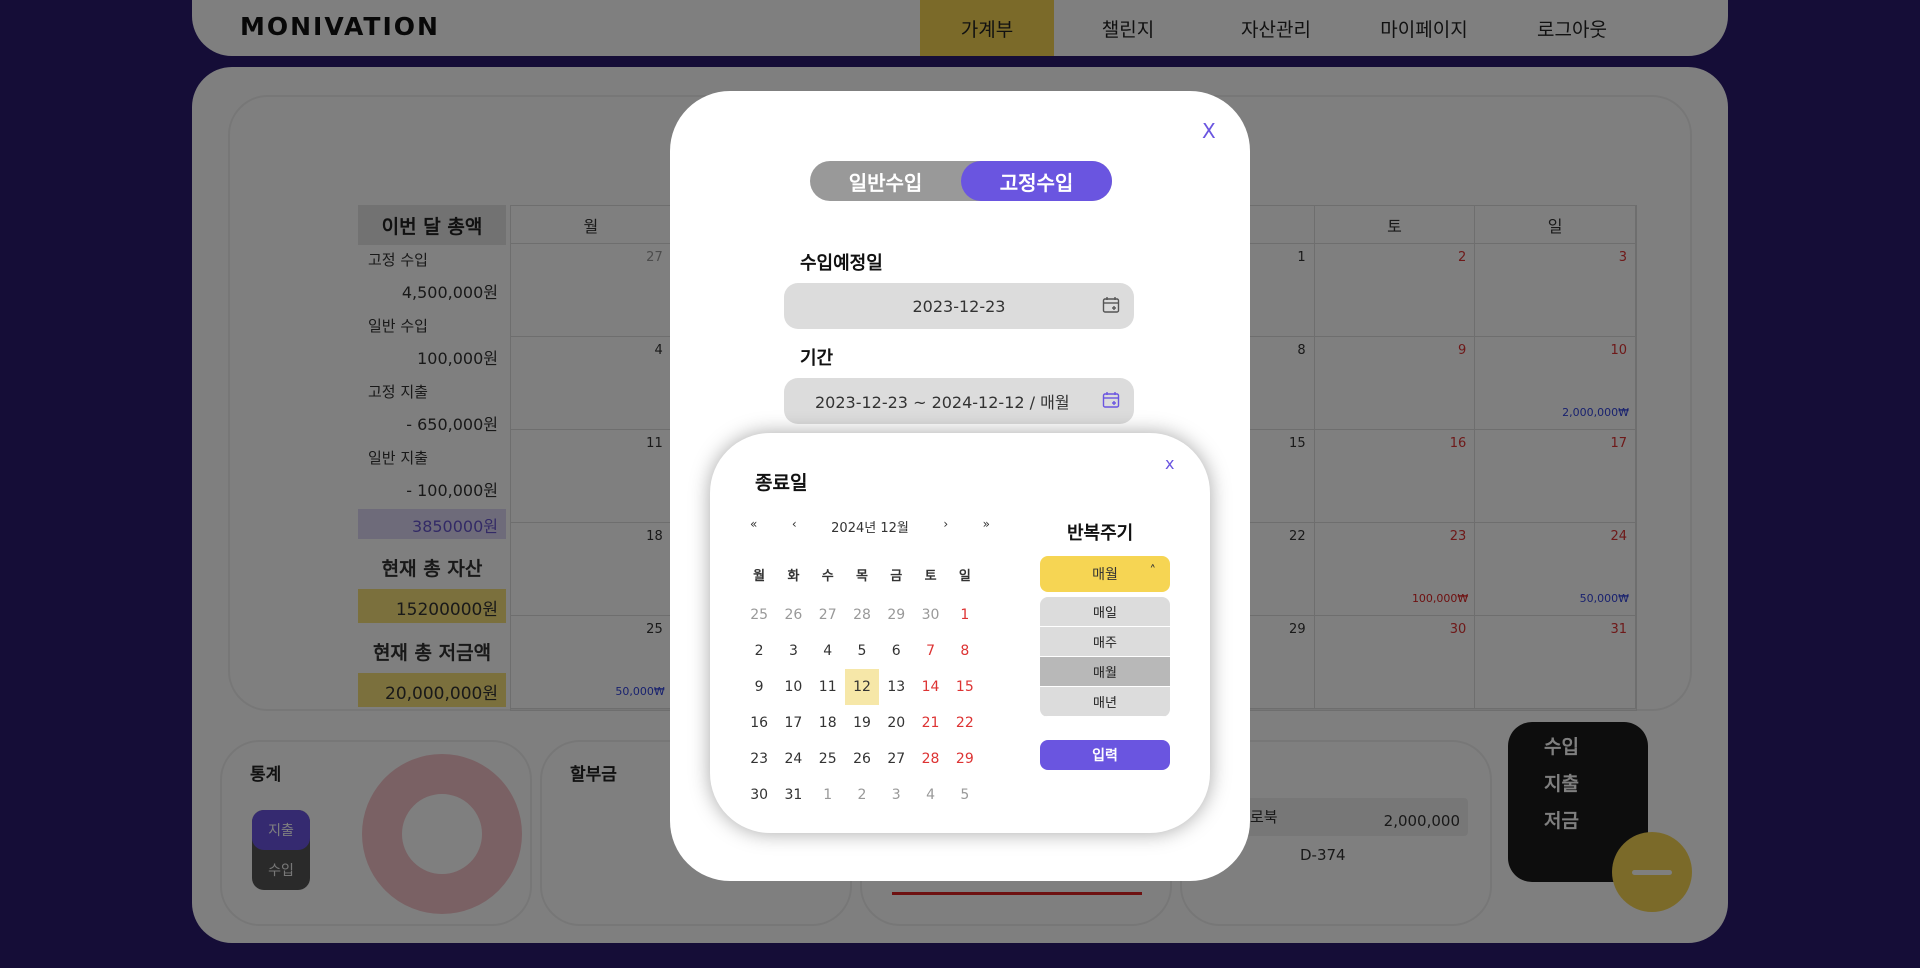  Describe the element at coordinates (986, 526) in the screenshot. I see `last-year-icon: »` at that location.